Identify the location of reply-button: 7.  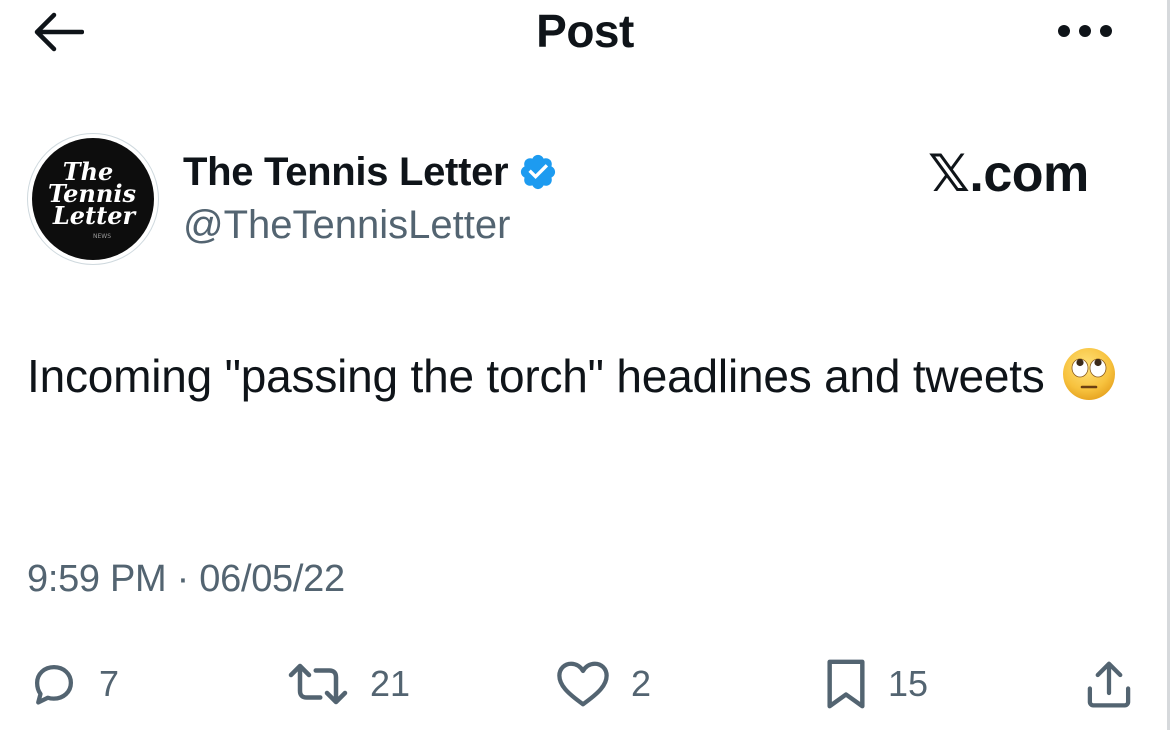
(73, 684).